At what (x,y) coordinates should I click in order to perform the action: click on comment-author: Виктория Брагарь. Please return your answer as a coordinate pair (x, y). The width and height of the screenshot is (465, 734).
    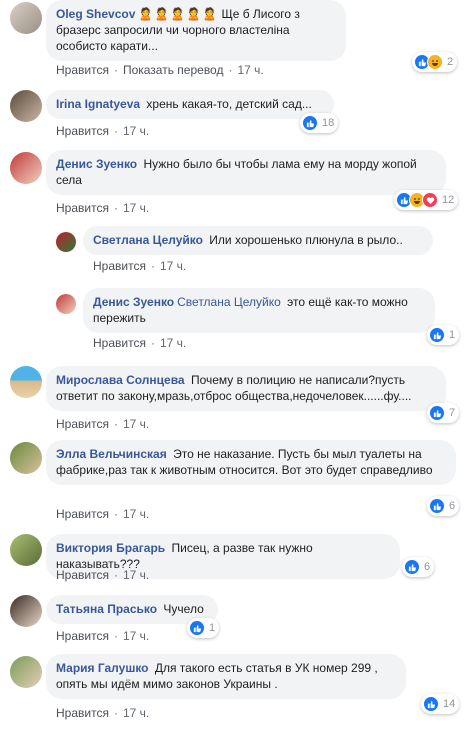
    Looking at the image, I should click on (110, 548).